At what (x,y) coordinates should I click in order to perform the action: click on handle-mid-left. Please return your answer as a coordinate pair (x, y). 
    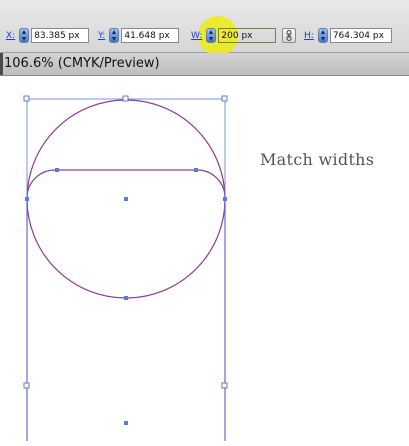
    Looking at the image, I should click on (26, 385).